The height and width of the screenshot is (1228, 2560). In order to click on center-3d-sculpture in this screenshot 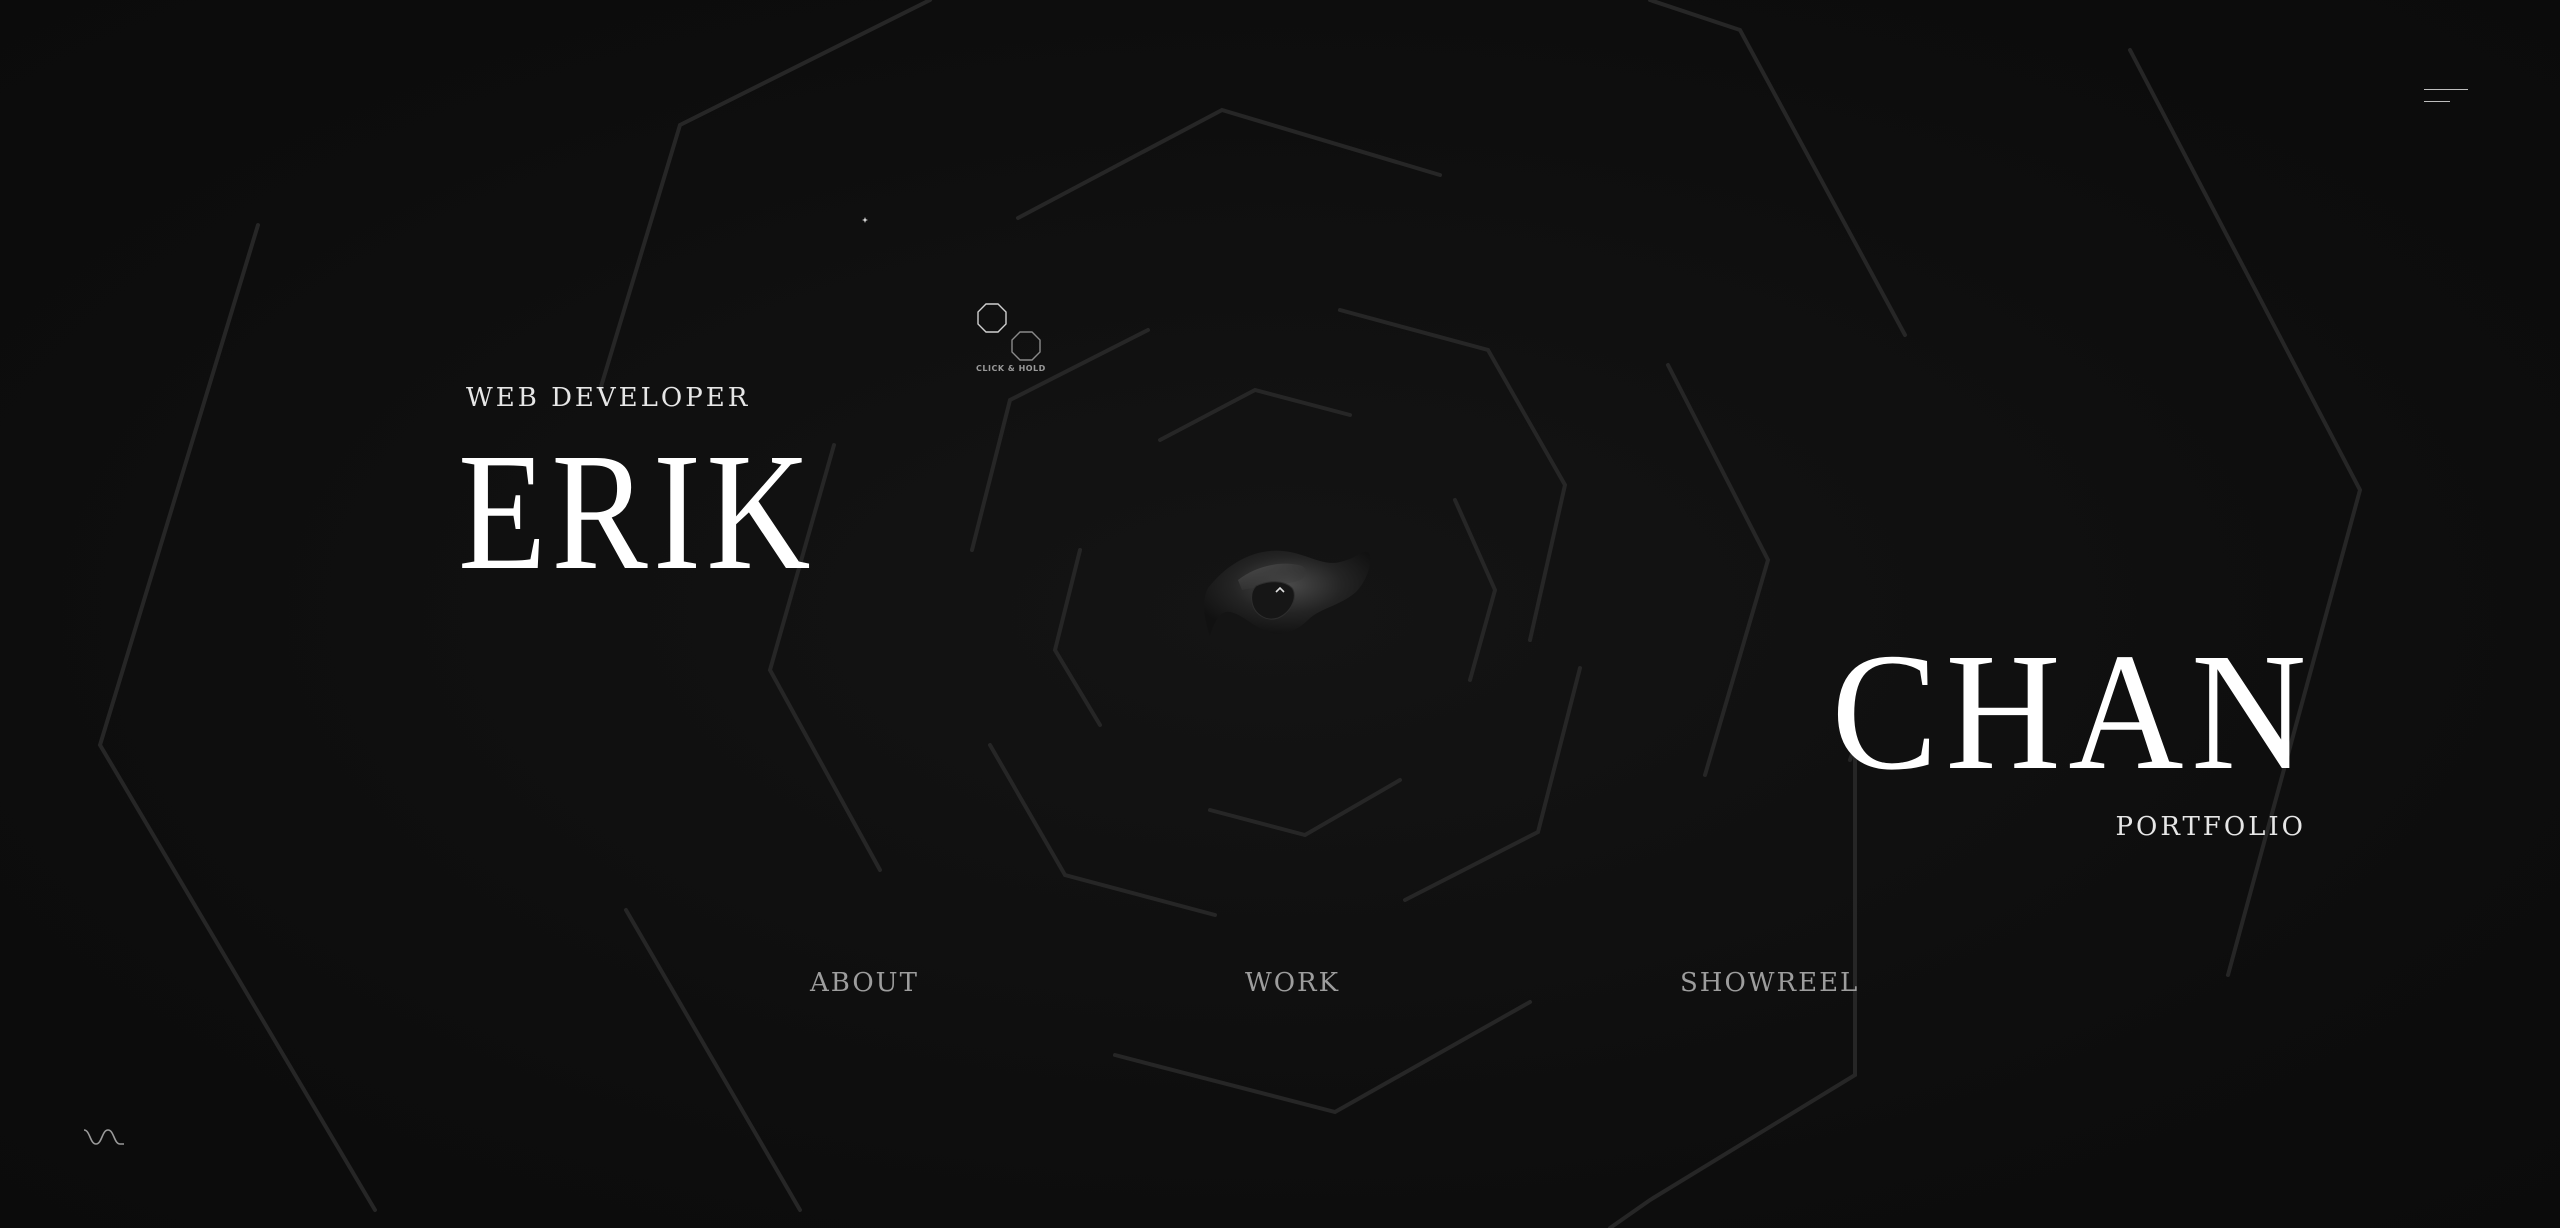, I will do `click(1290, 605)`.